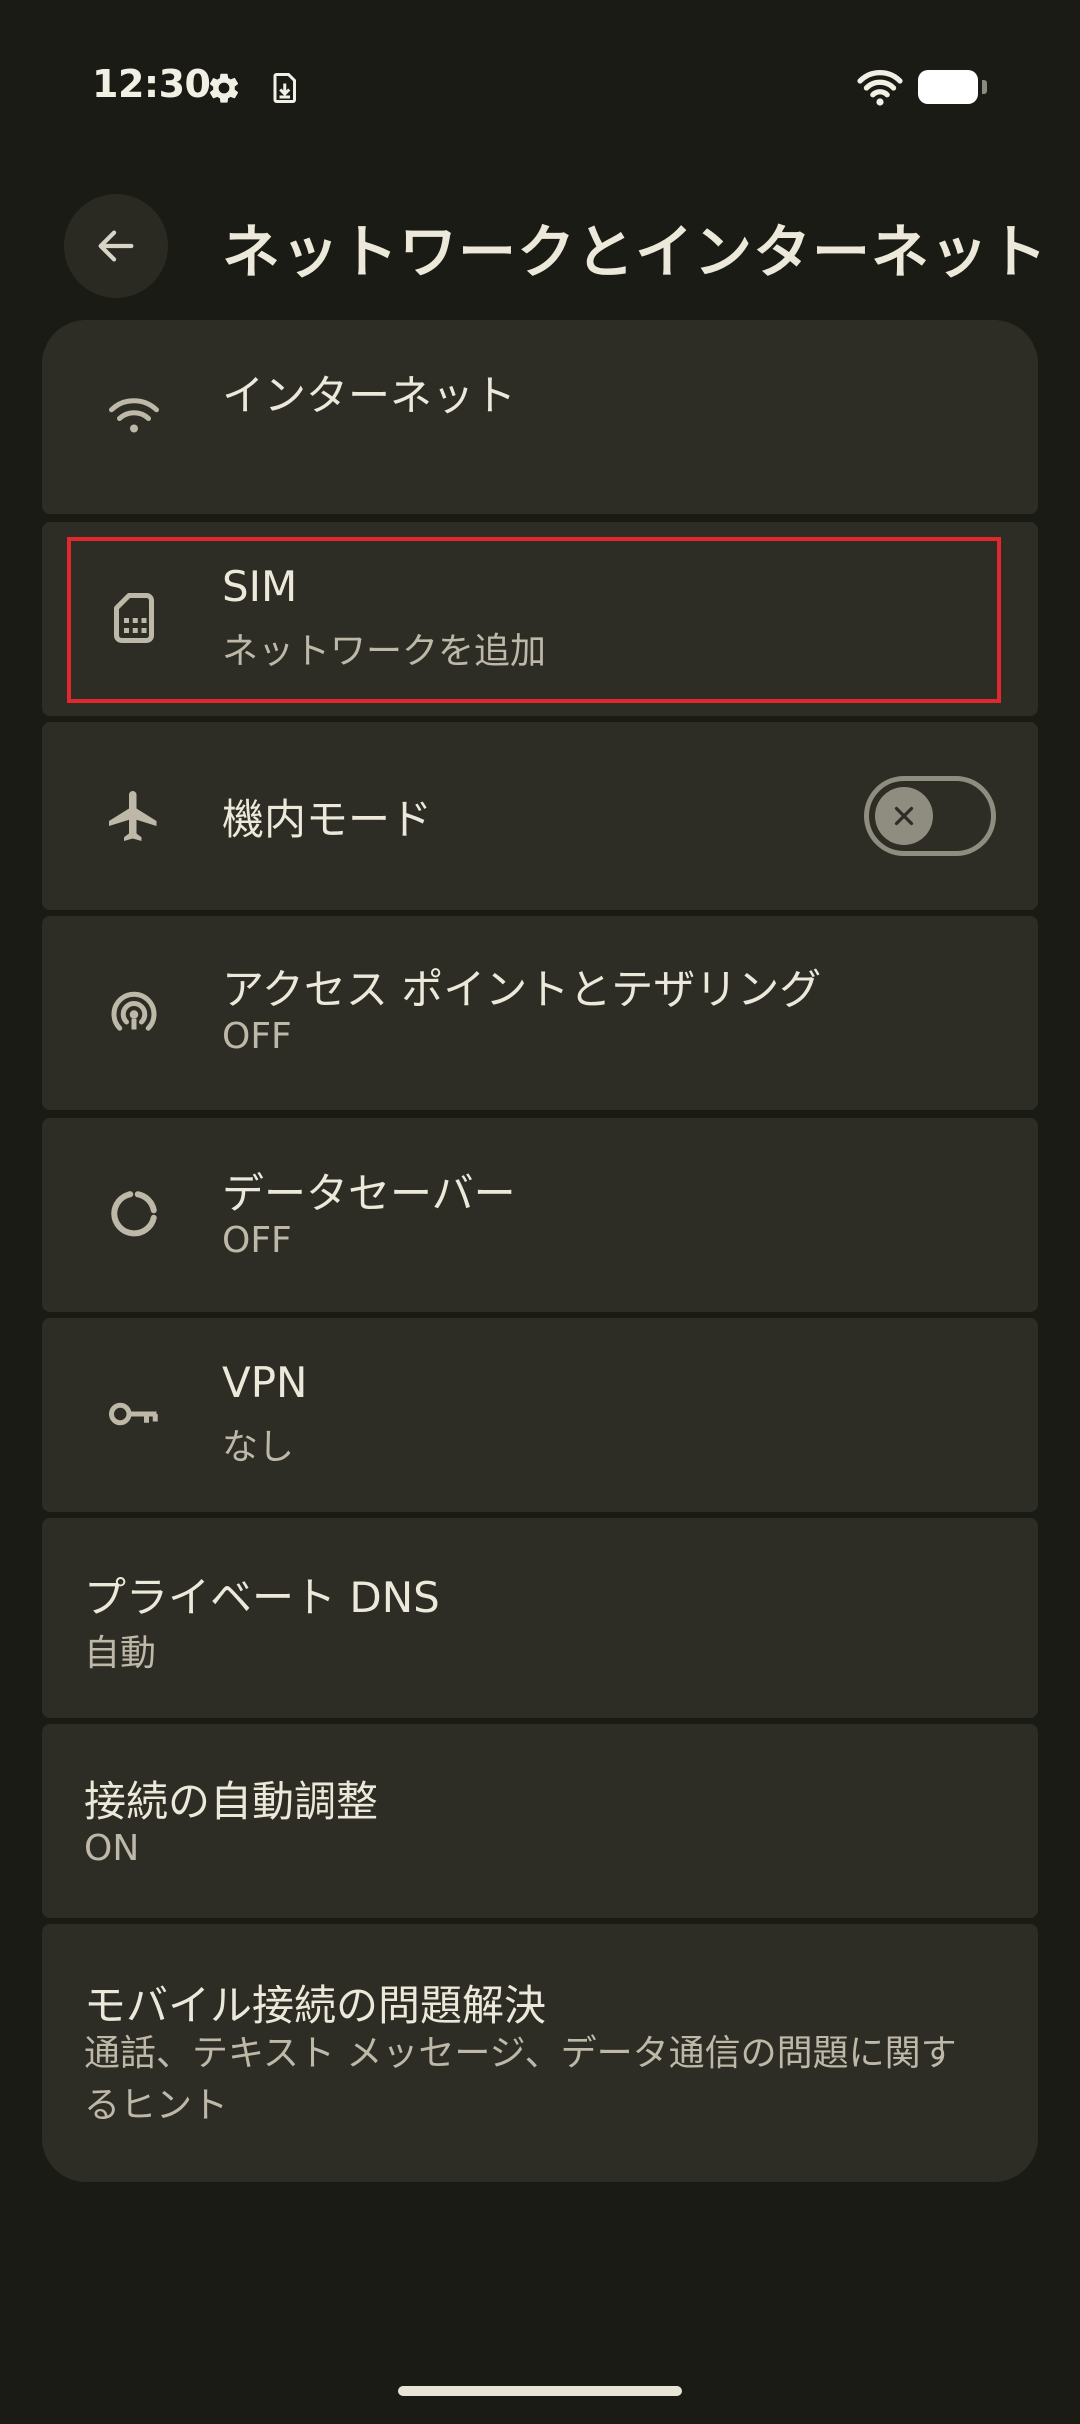 The height and width of the screenshot is (2424, 1080). I want to click on mobile-troubleshoot-subtitle: 通話、テキスト メッセージ、データ通信の問題に関するヒント, so click(520, 2079).